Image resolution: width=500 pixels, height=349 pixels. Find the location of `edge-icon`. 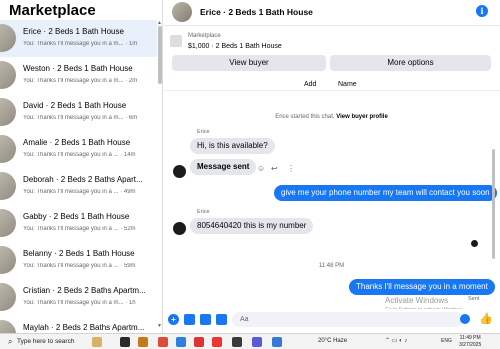

edge-icon is located at coordinates (181, 342).